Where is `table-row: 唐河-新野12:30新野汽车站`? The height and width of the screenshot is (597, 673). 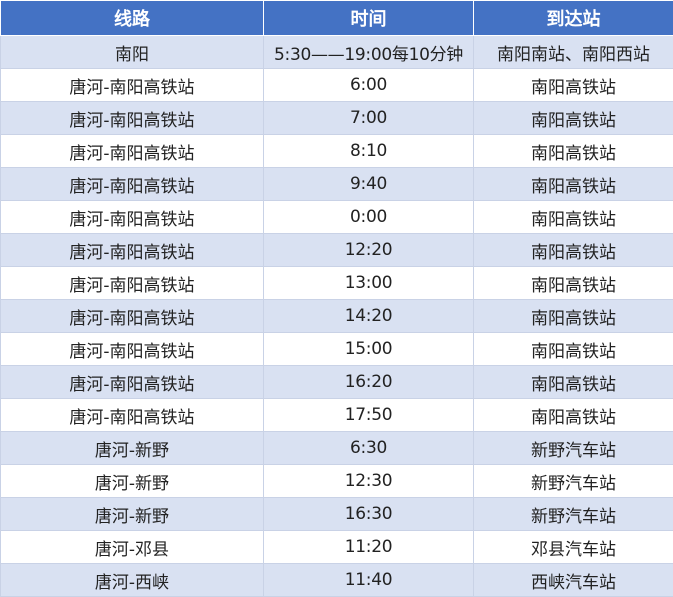
table-row: 唐河-新野12:30新野汽车站 is located at coordinates (337, 481).